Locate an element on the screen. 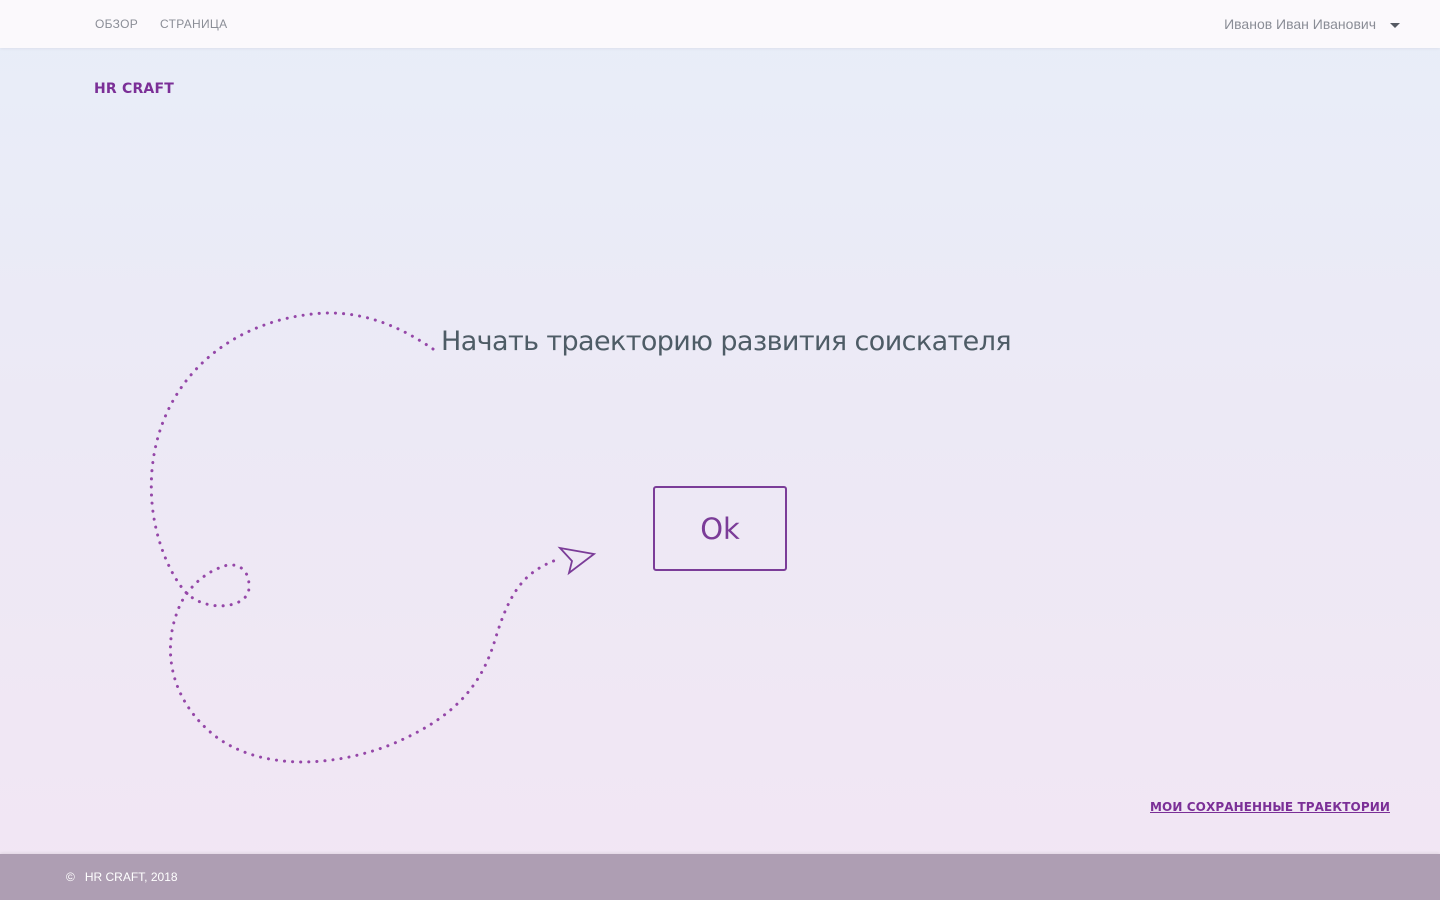  copyright: © HR CRAFT, 2018 is located at coordinates (122, 877).